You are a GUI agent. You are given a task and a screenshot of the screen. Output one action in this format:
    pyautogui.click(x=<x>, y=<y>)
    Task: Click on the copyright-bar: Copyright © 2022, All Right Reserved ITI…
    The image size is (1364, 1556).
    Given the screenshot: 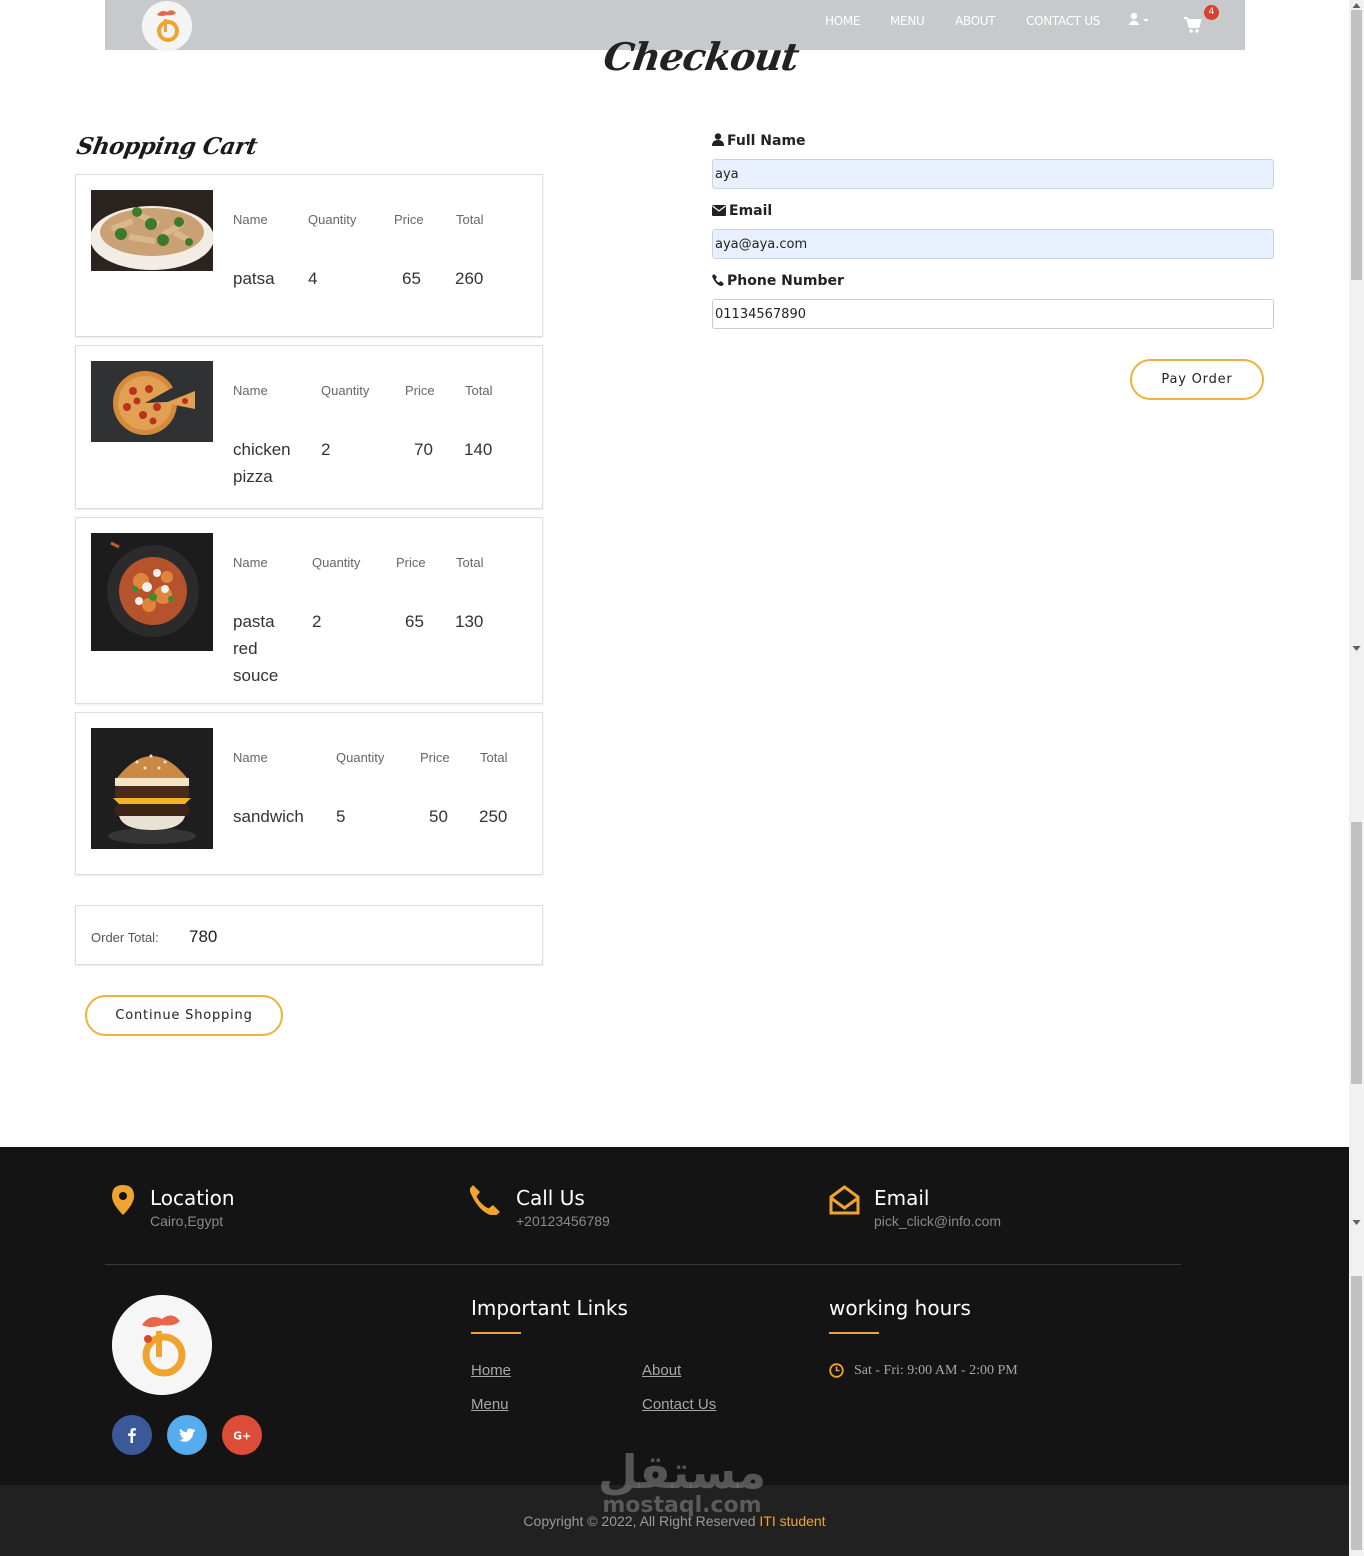 What is the action you would take?
    pyautogui.click(x=674, y=1520)
    